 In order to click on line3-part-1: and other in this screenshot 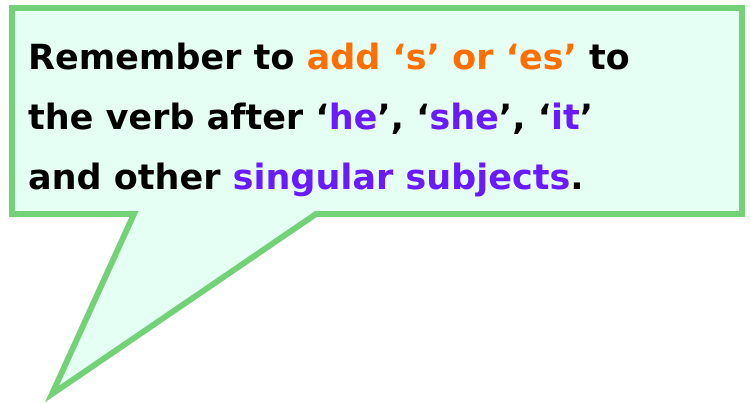, I will do `click(130, 178)`.